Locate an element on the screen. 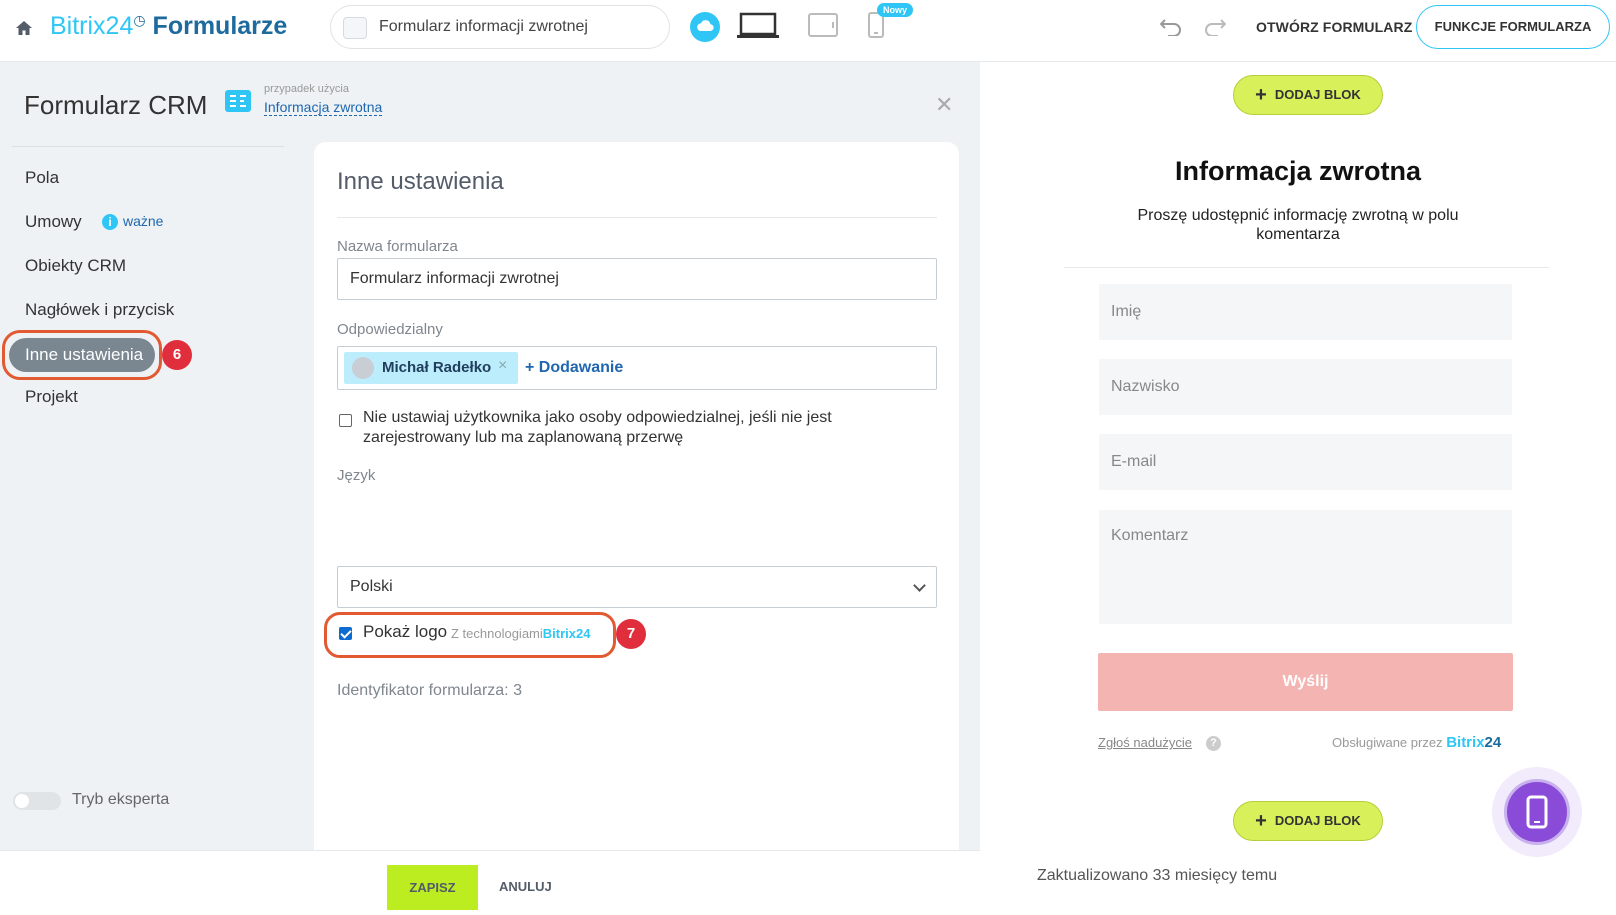 This screenshot has width=1616, height=915. tablet-icon is located at coordinates (823, 25).